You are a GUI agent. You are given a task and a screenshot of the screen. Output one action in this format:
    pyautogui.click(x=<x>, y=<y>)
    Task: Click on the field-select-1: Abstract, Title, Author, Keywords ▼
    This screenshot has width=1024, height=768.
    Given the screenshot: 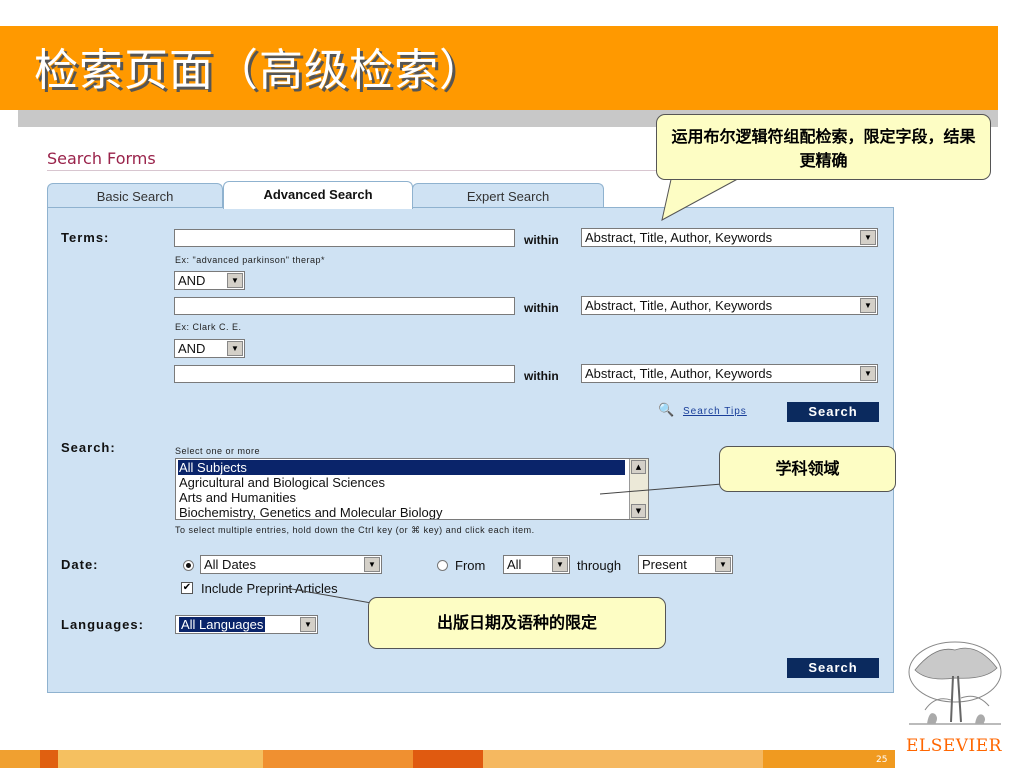 What is the action you would take?
    pyautogui.click(x=729, y=237)
    